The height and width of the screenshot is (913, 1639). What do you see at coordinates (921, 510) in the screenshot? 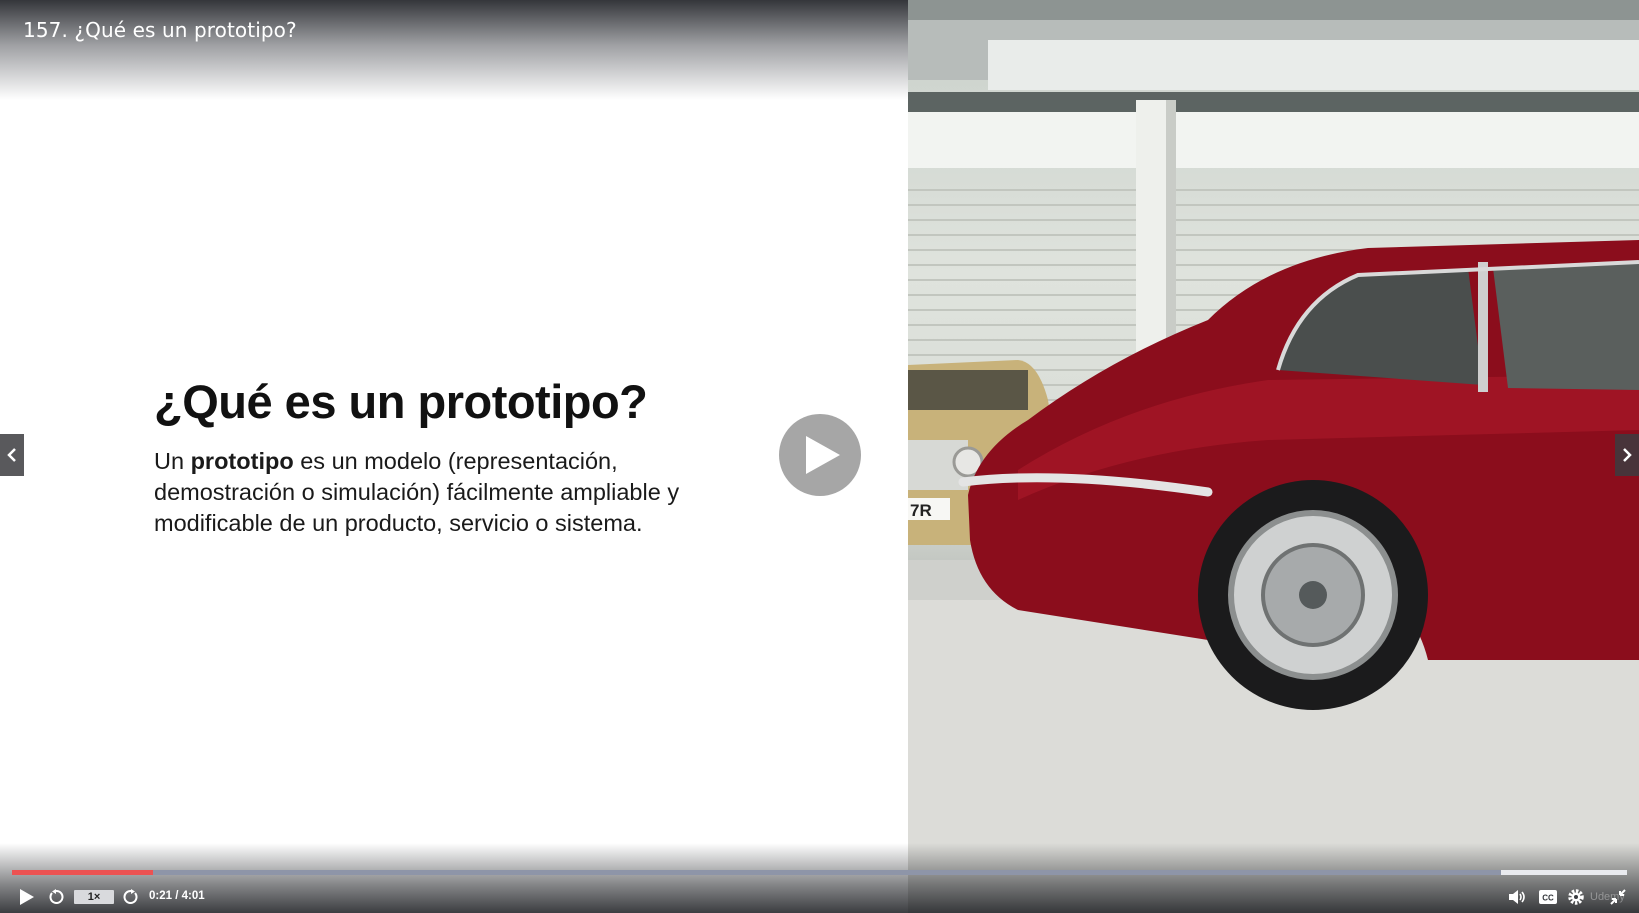
I see `plate-fragment: 7R` at bounding box center [921, 510].